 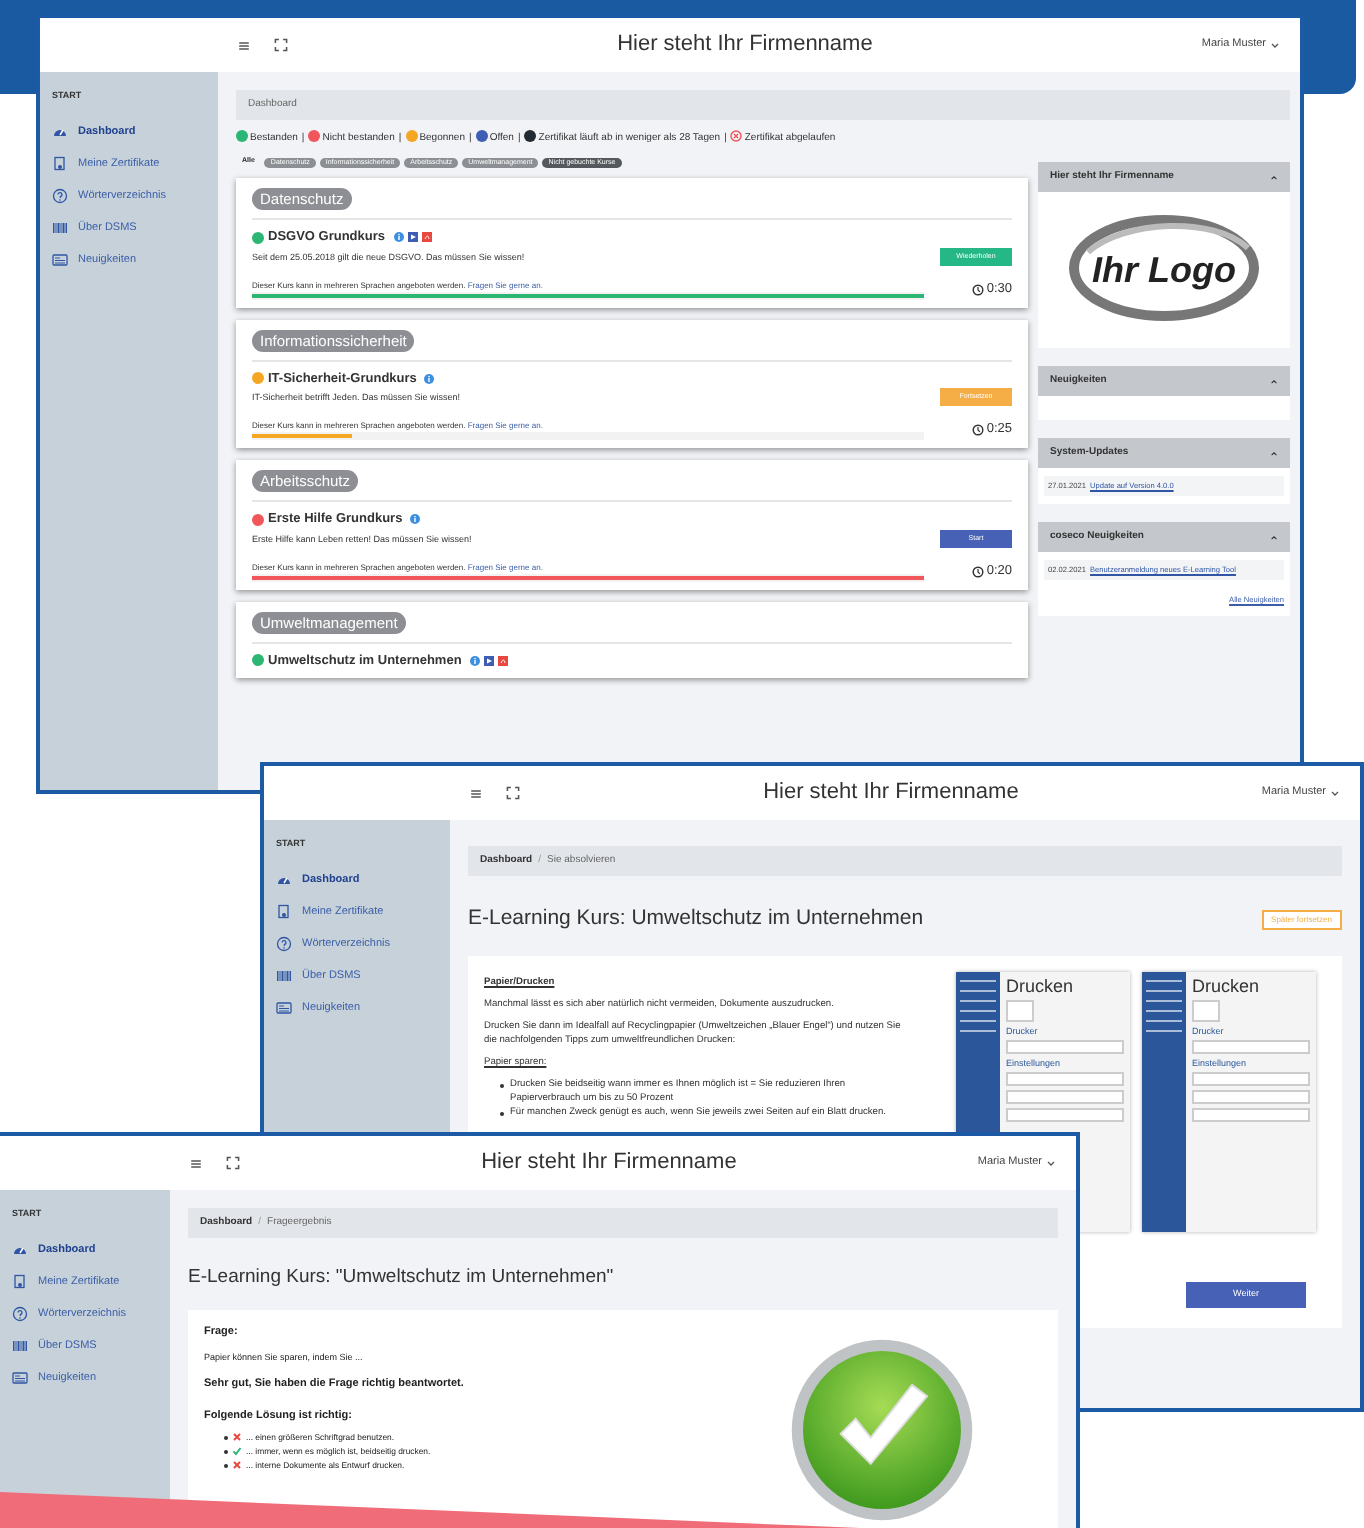 What do you see at coordinates (1164, 270) in the screenshot?
I see `logo-text: Ihr Logo` at bounding box center [1164, 270].